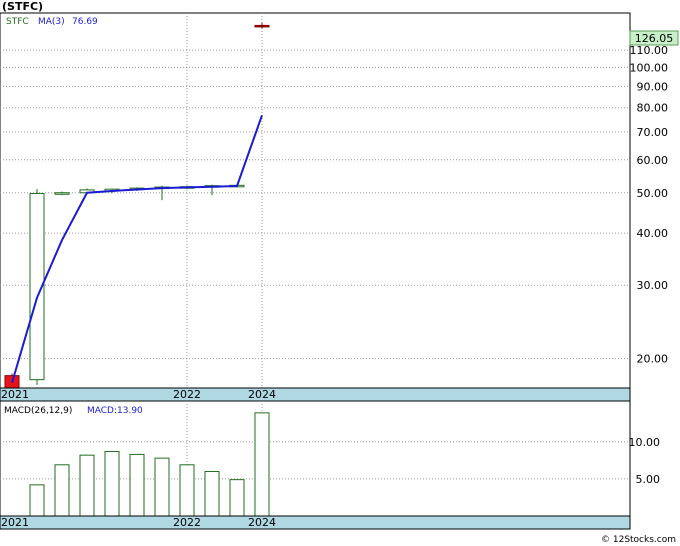  Describe the element at coordinates (315, 522) in the screenshot. I see `macd-x-axis-band` at that location.